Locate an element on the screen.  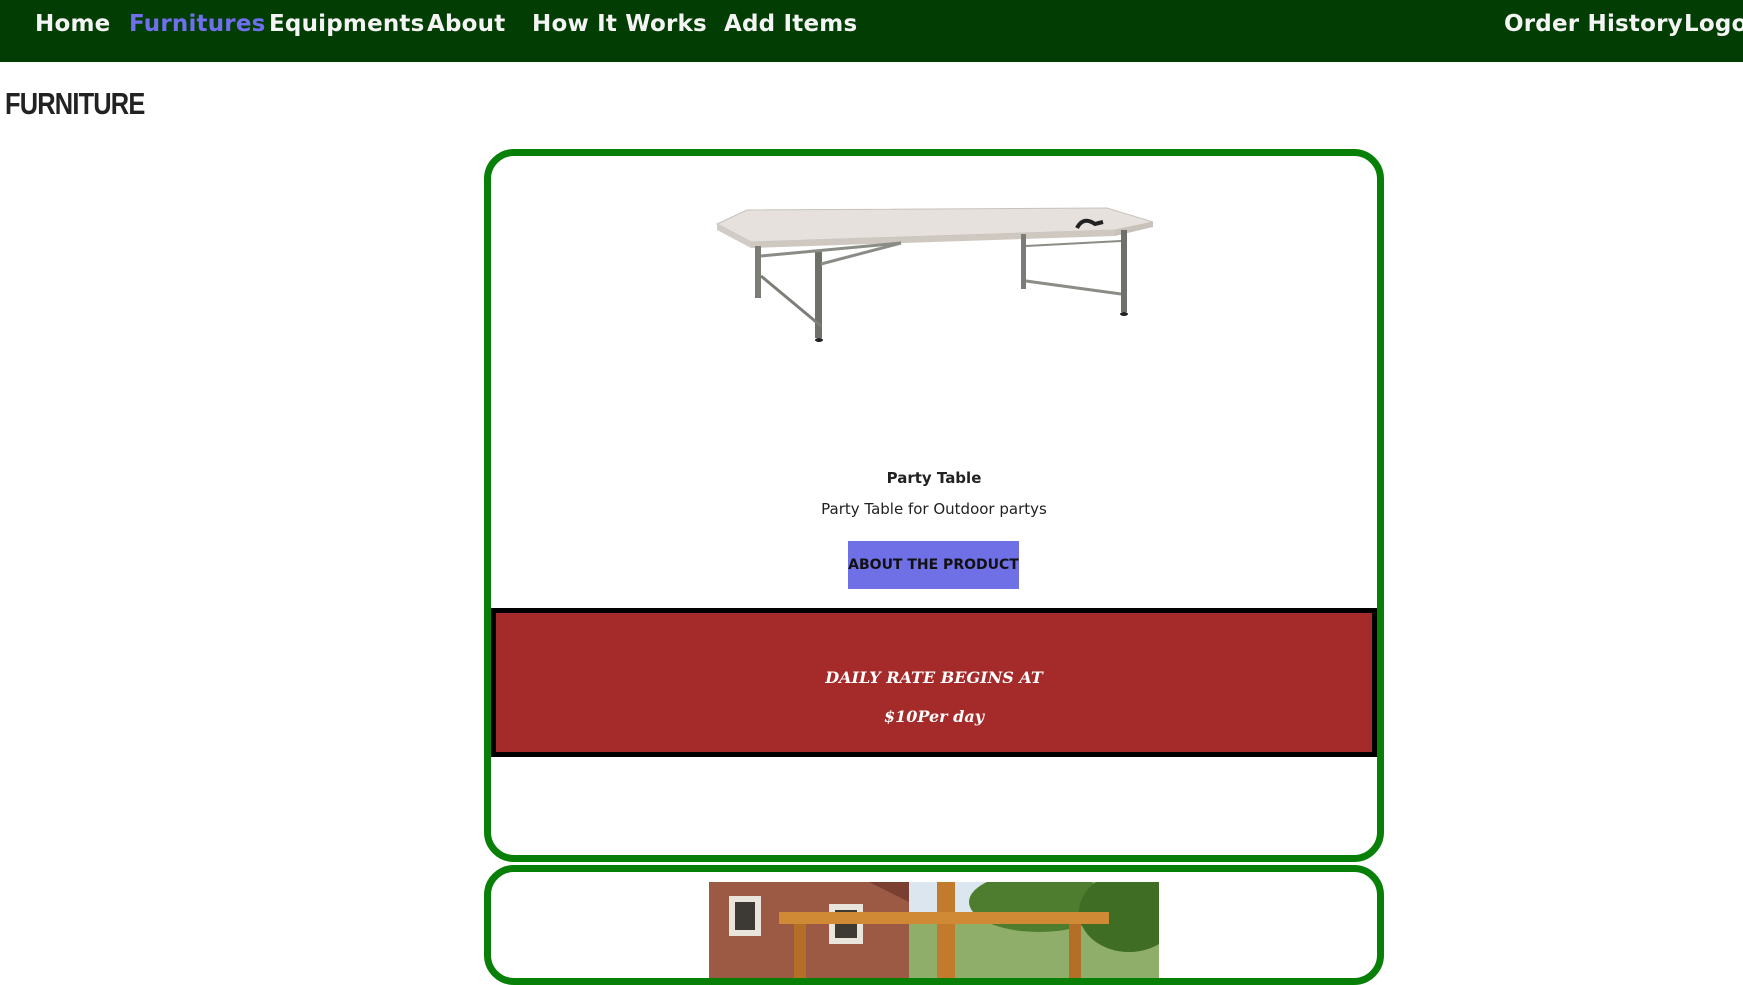
nav-about-link: About is located at coordinates (466, 24).